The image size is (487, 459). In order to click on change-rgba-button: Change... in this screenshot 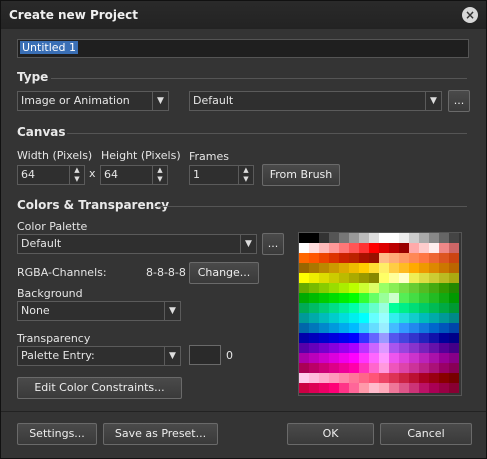, I will do `click(224, 273)`.